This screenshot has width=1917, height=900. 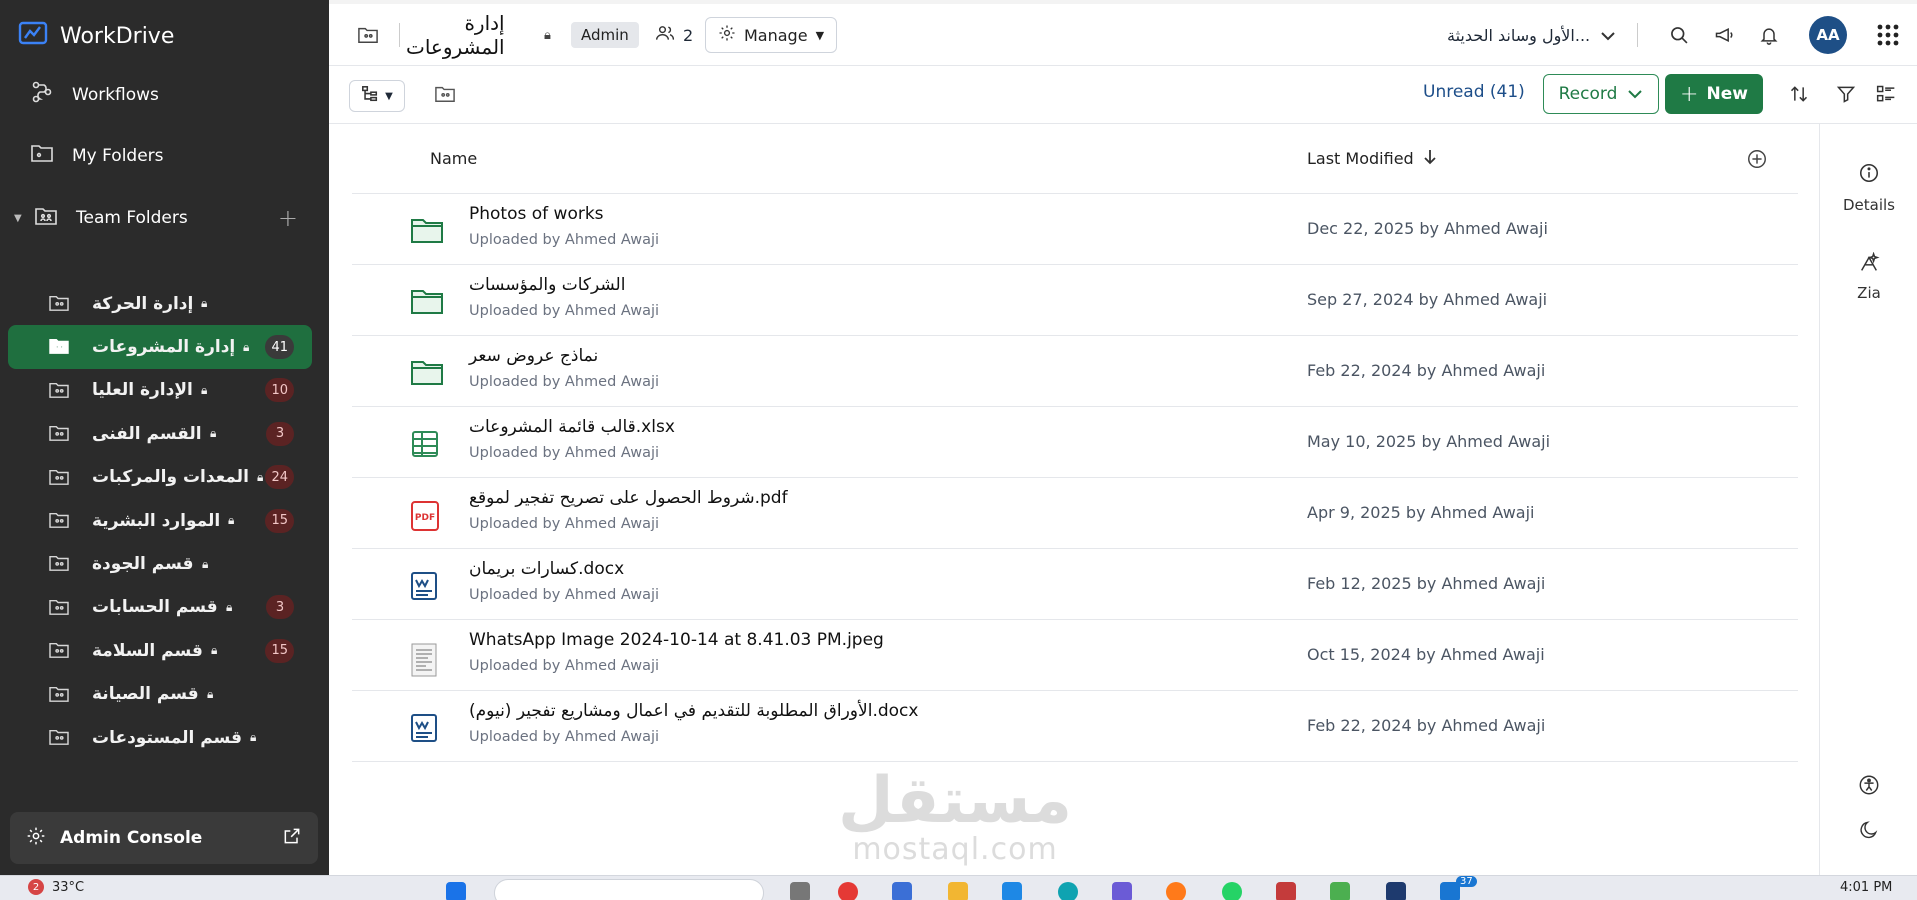 I want to click on column-header-name: Name, so click(x=453, y=158).